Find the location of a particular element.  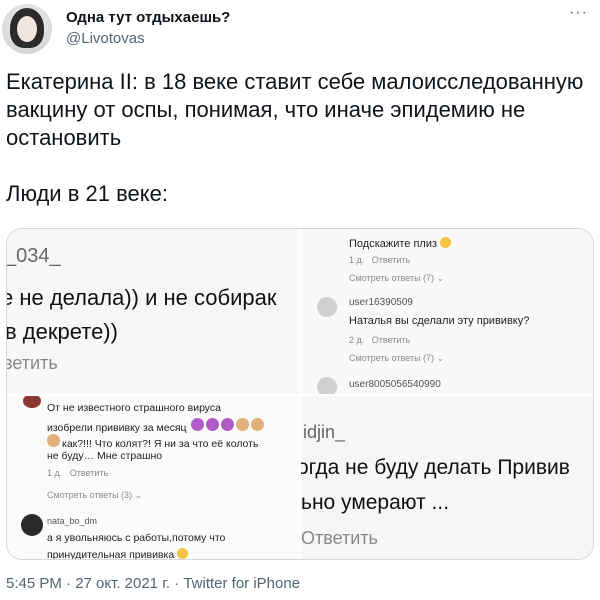

screenshot-username: user16390509 is located at coordinates (381, 302).